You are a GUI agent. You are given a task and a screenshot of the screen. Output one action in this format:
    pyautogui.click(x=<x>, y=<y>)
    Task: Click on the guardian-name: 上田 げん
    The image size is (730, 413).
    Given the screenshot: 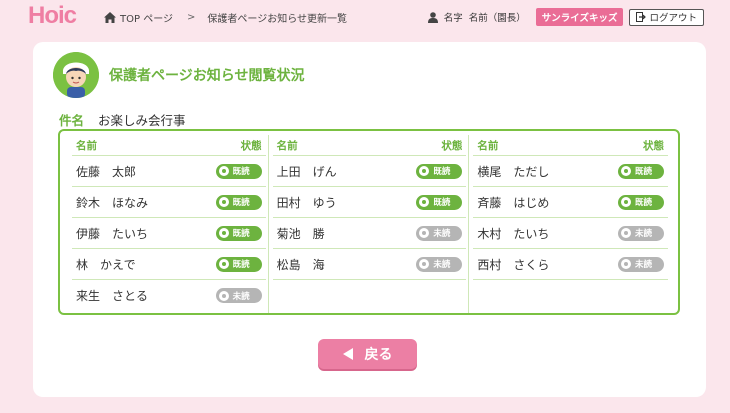 What is the action you would take?
    pyautogui.click(x=306, y=171)
    